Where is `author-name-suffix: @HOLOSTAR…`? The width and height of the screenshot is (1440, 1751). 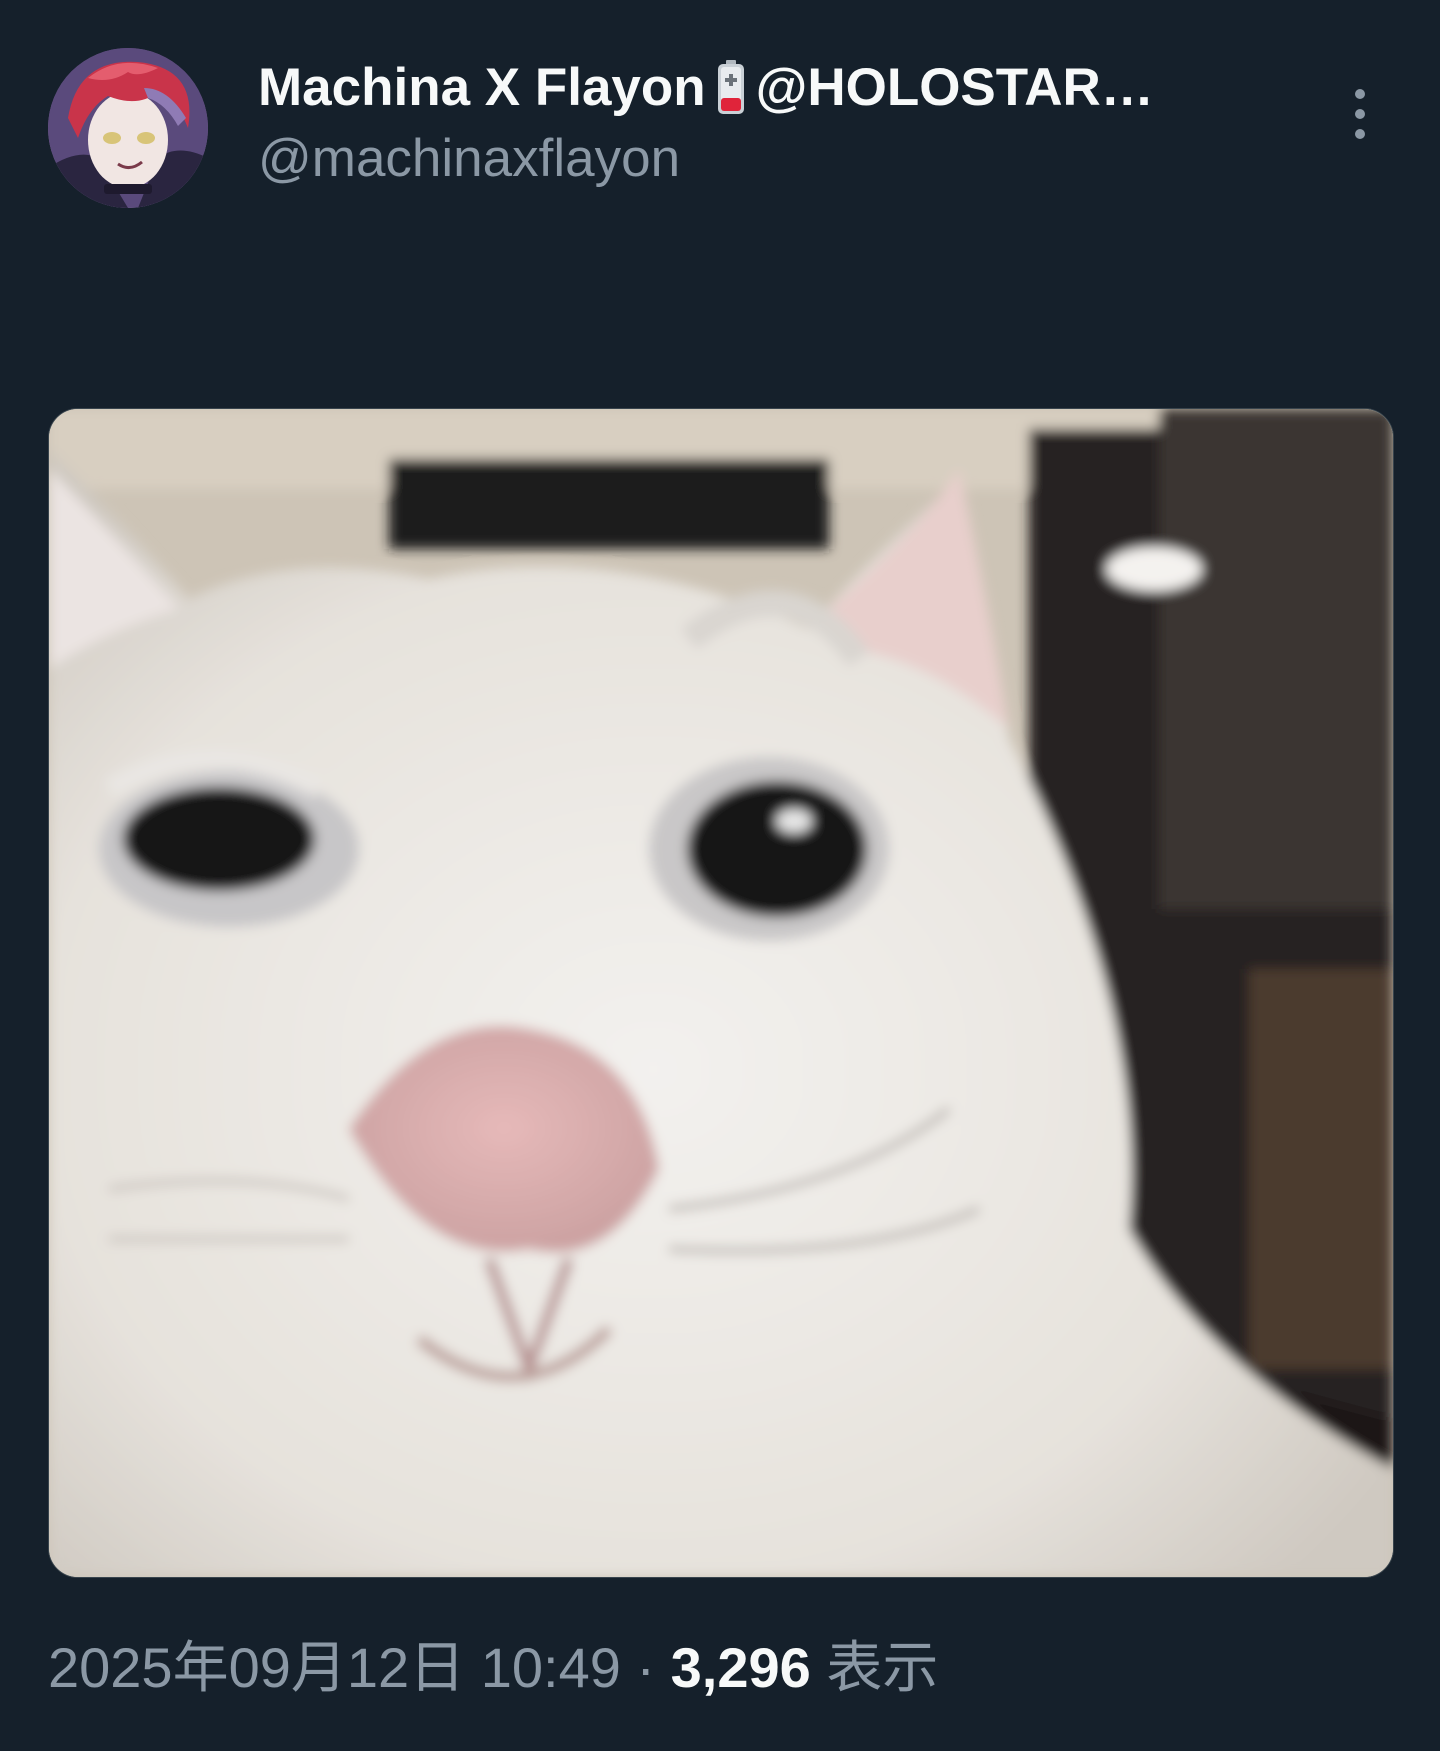
author-name-suffix: @HOLOSTAR… is located at coordinates (954, 87).